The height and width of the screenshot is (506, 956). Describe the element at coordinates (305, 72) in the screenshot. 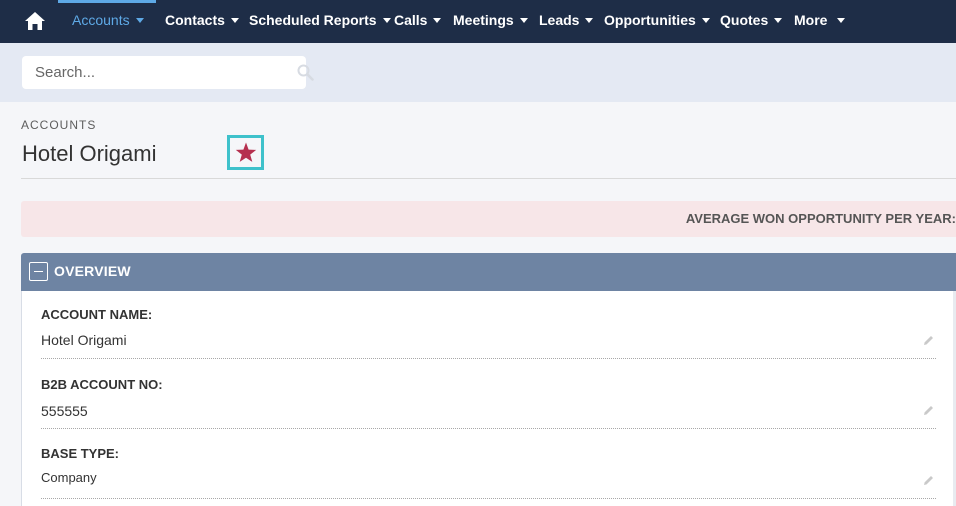

I see `search-icon` at that location.